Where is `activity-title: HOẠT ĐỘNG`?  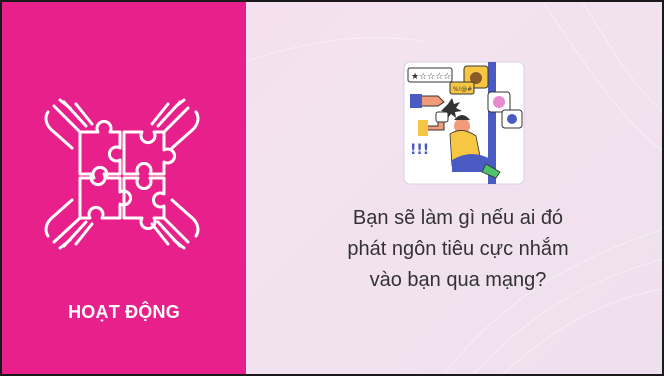
activity-title: HOẠT ĐỘNG is located at coordinates (124, 312).